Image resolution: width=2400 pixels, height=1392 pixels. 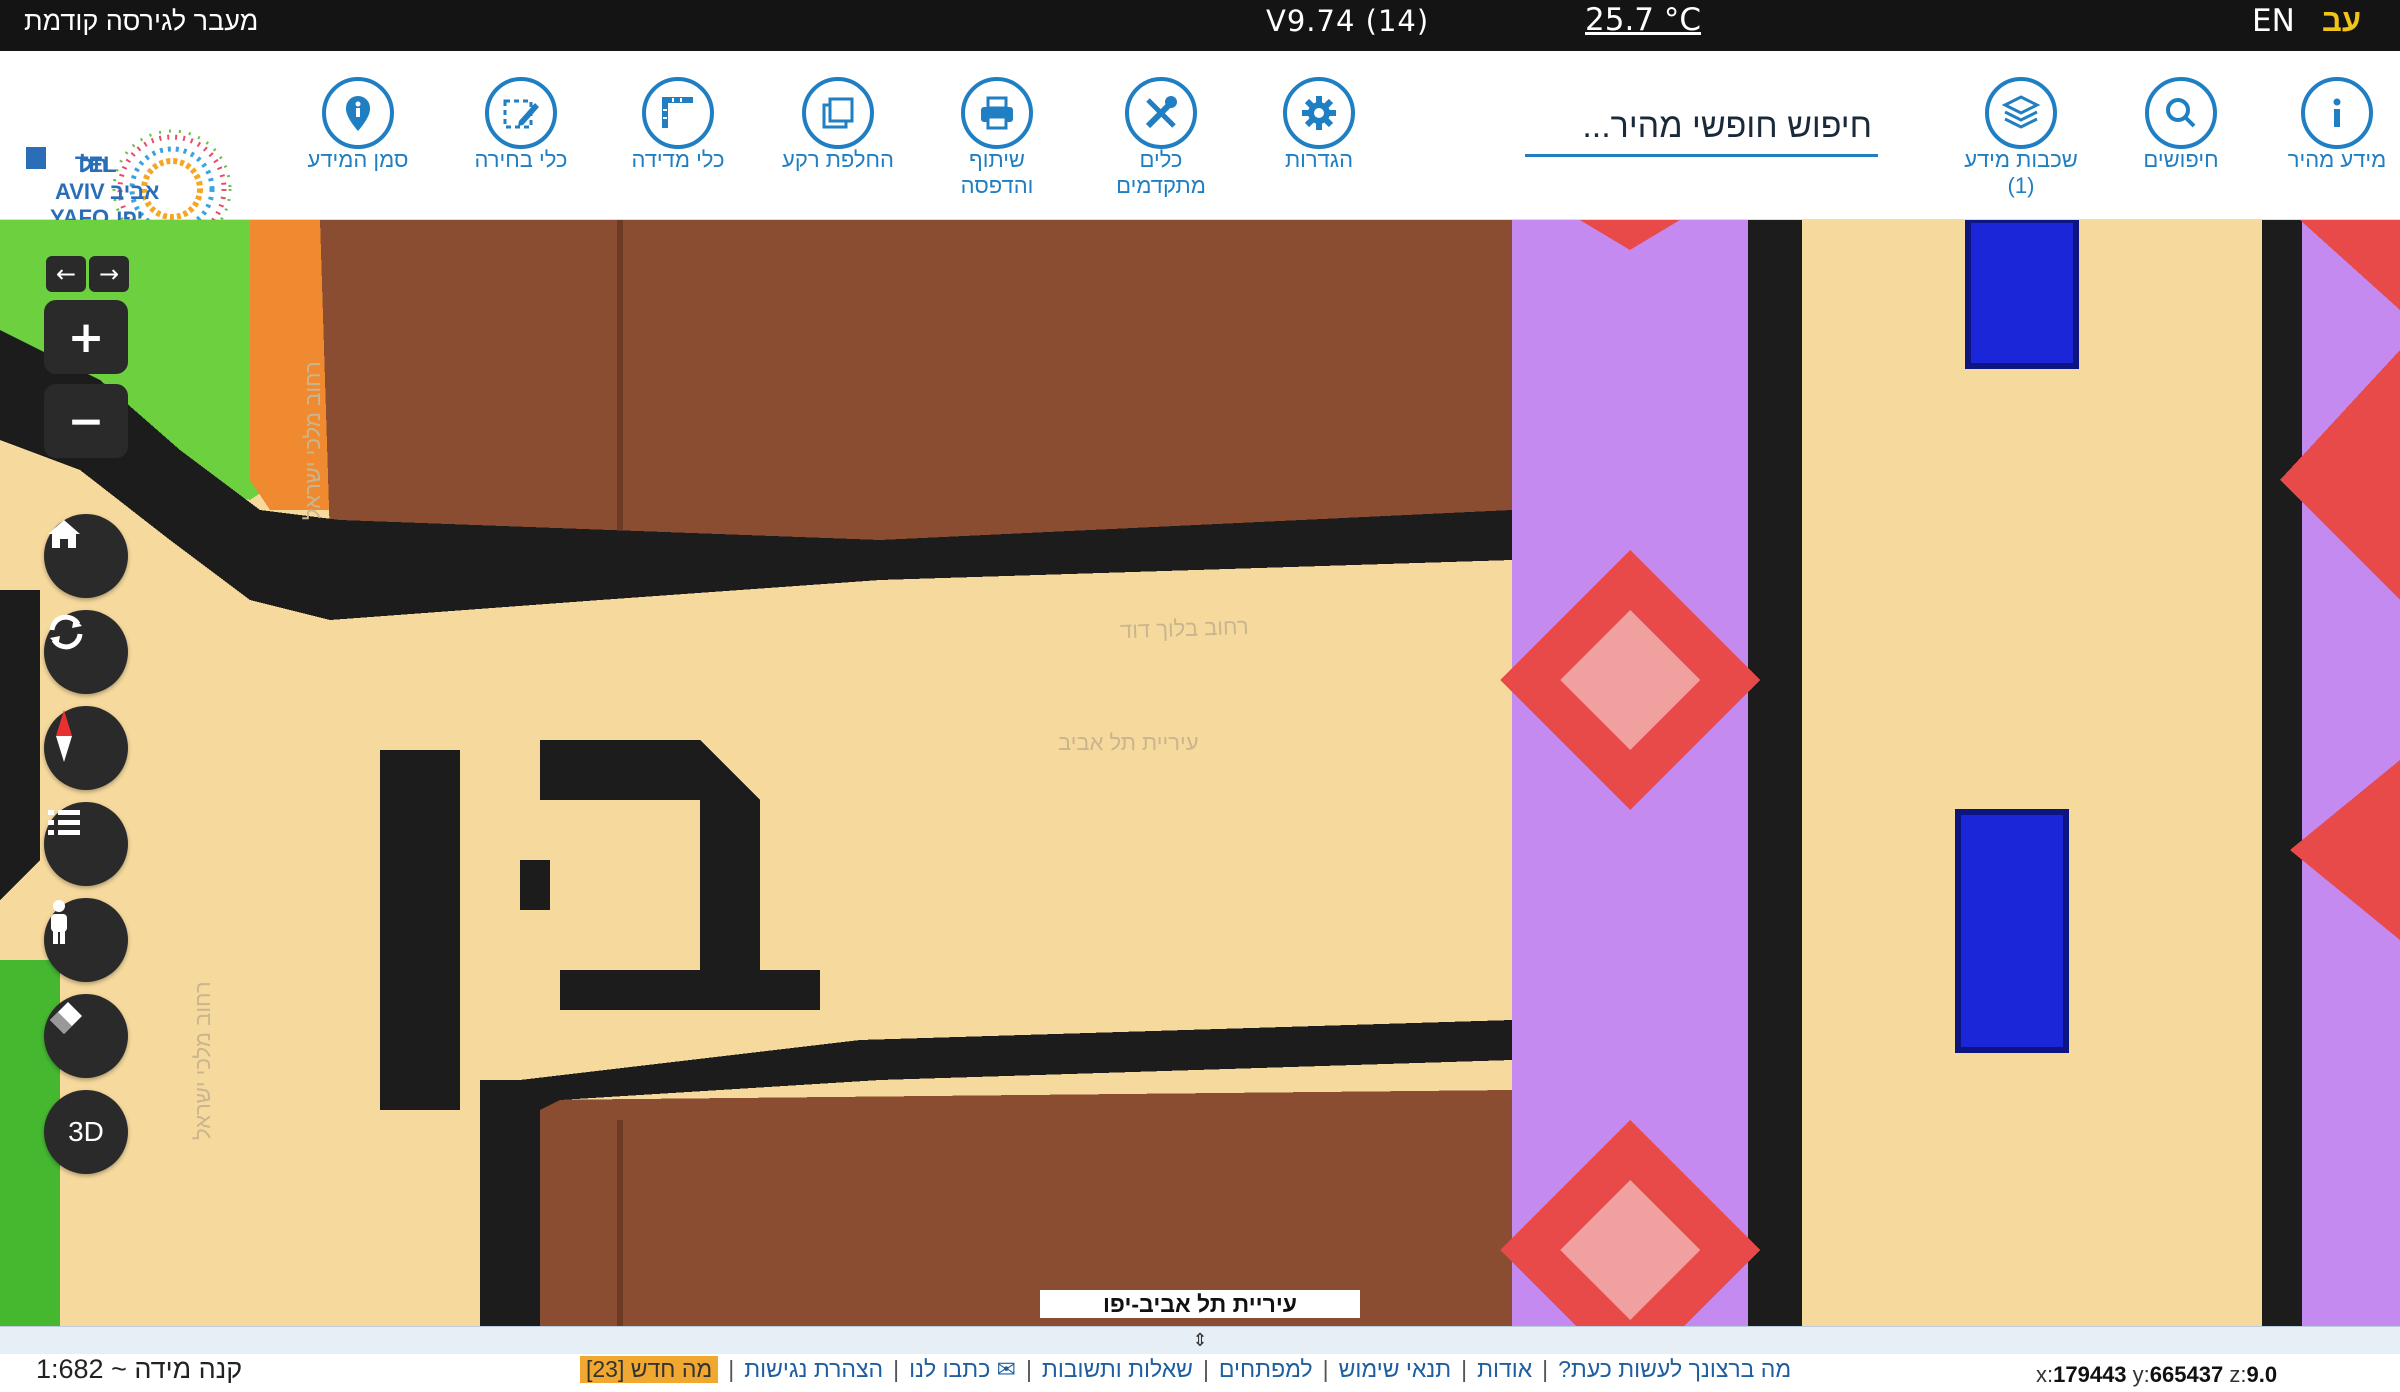 I want to click on search-icon, so click(x=2181, y=113).